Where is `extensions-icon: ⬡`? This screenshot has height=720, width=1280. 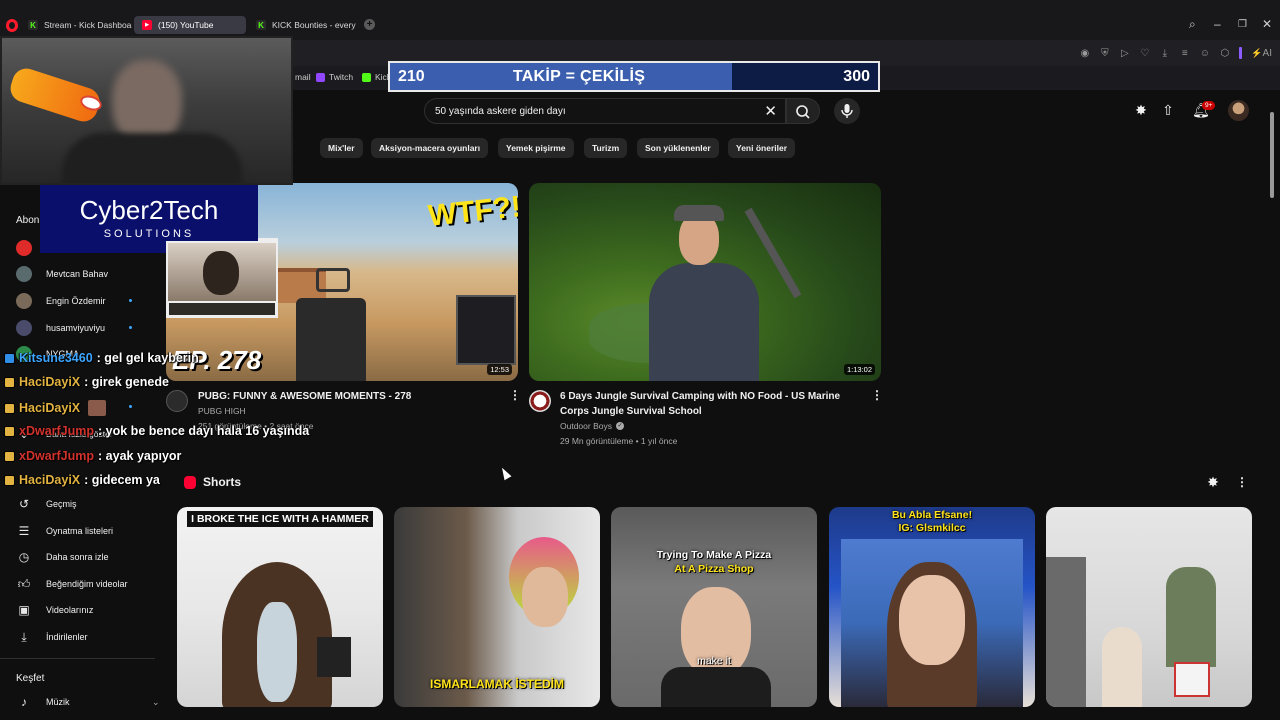 extensions-icon: ⬡ is located at coordinates (1224, 53).